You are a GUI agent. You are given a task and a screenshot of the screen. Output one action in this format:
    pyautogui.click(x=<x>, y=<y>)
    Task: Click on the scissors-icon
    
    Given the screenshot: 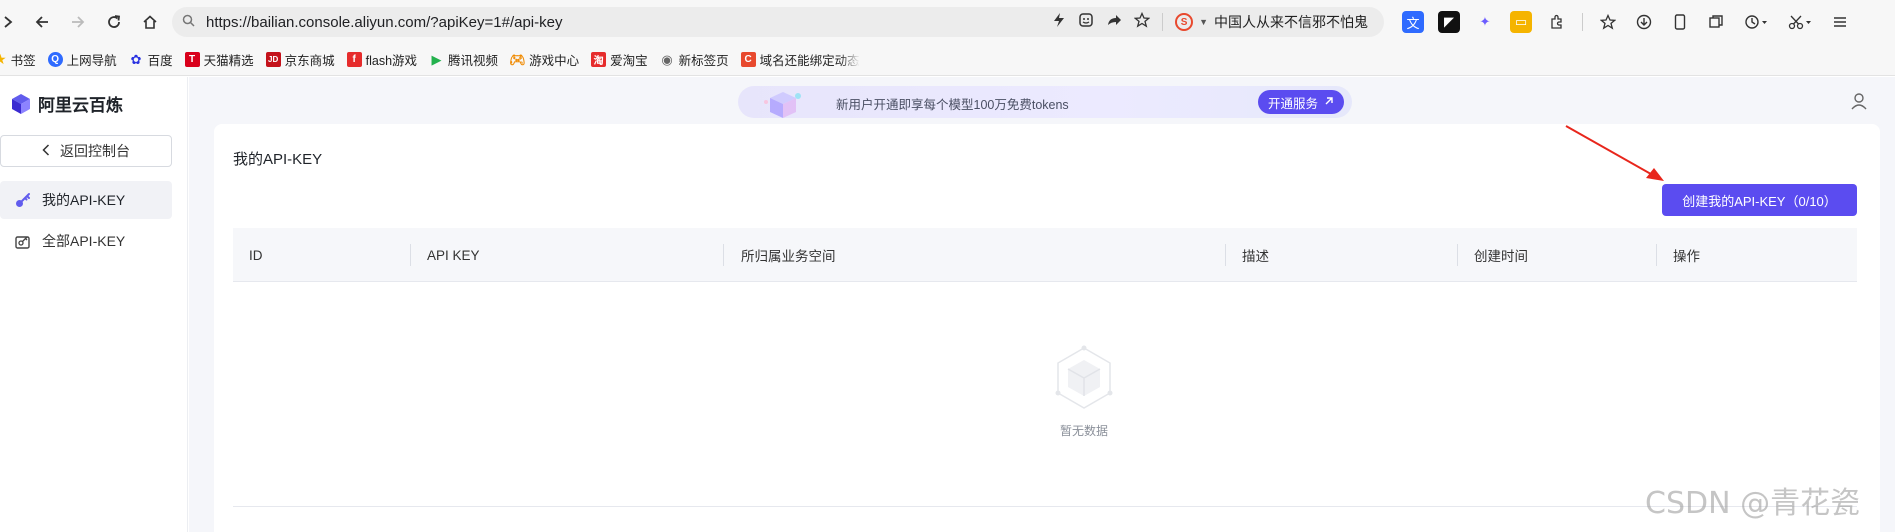 What is the action you would take?
    pyautogui.click(x=1800, y=22)
    